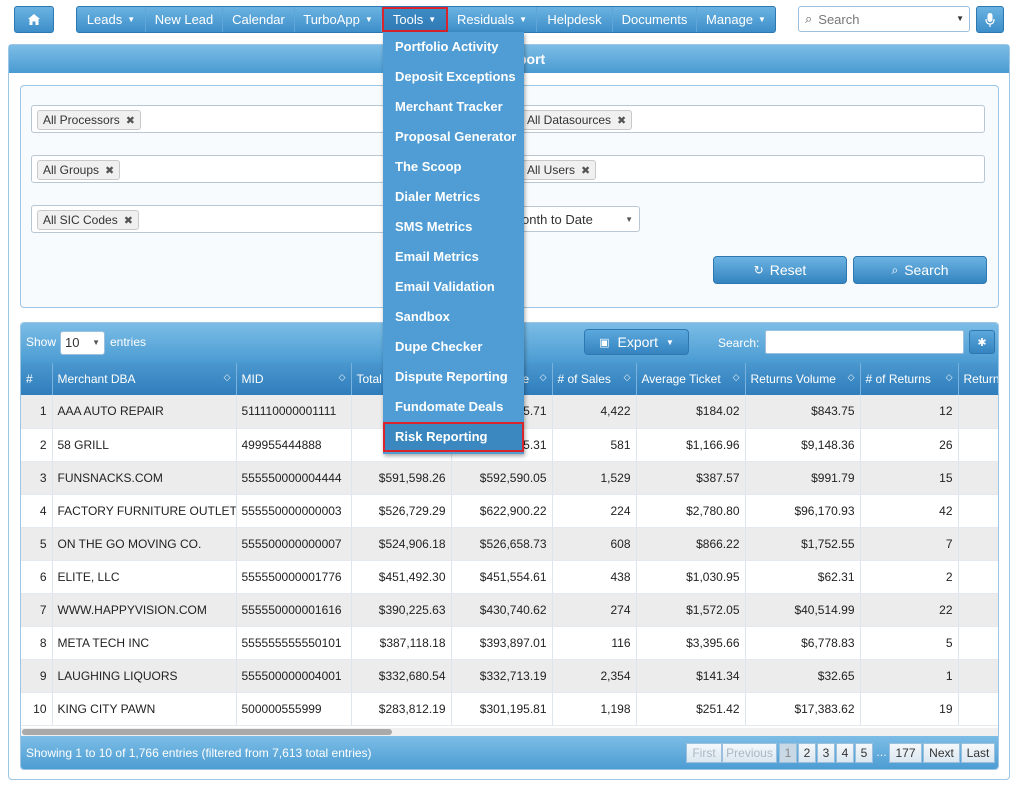 This screenshot has width=1016, height=785. What do you see at coordinates (453, 317) in the screenshot?
I see `menu-item-sandbox: Sandbox` at bounding box center [453, 317].